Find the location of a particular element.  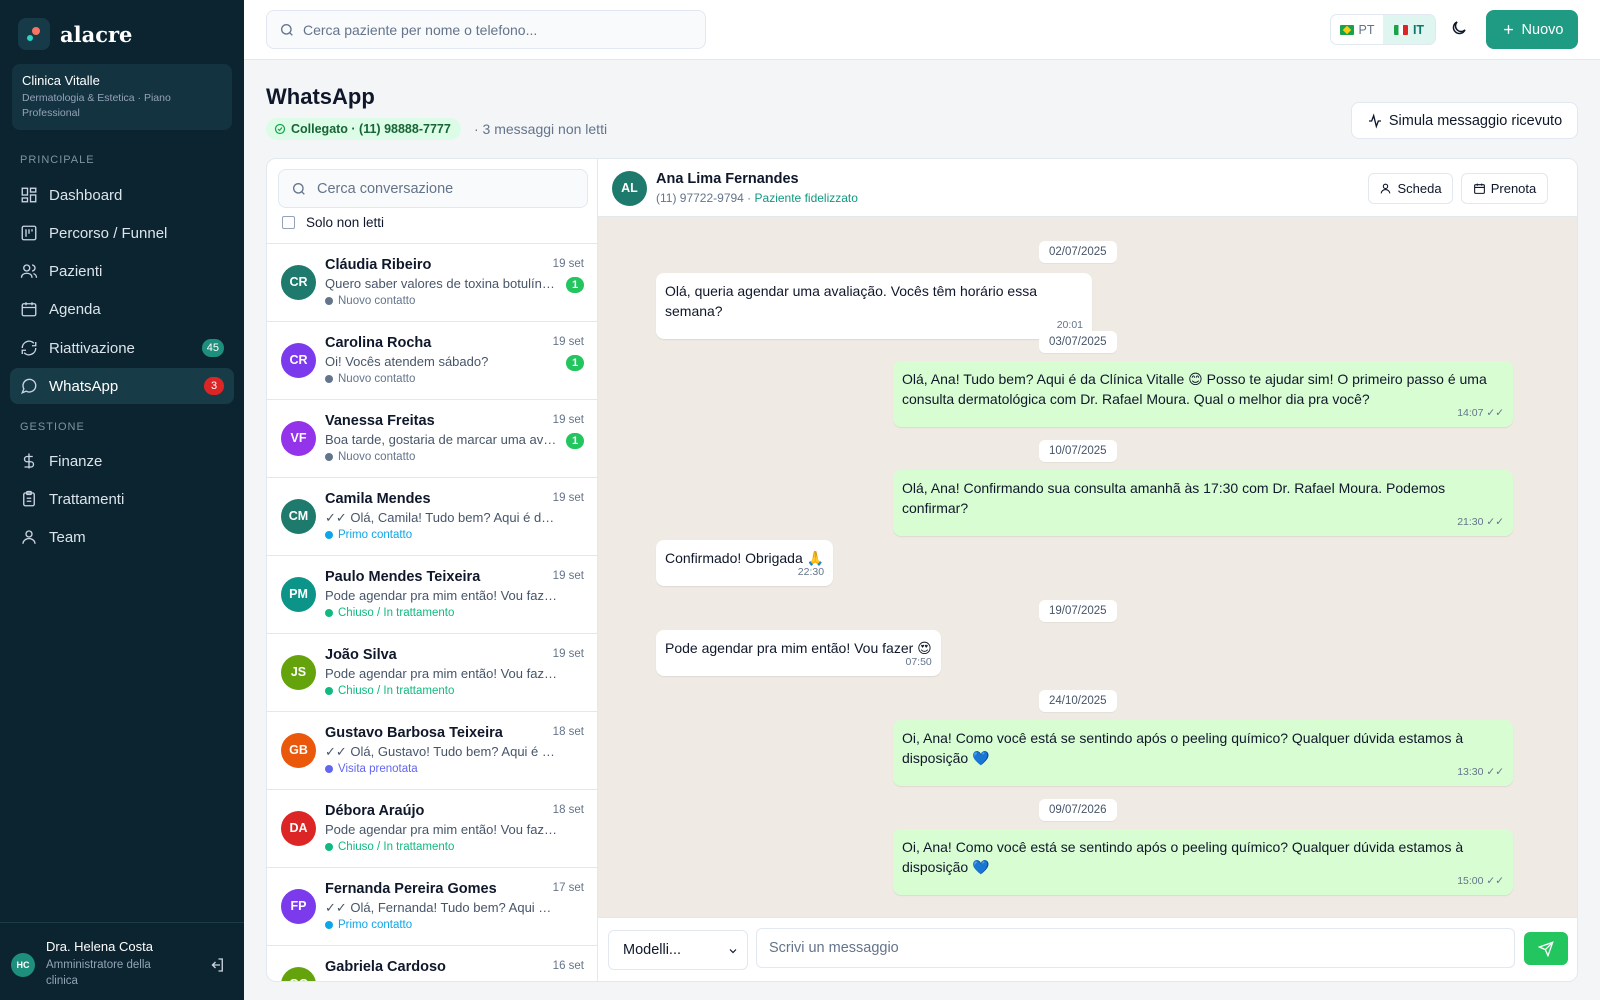

conversation-search-input is located at coordinates (447, 188).